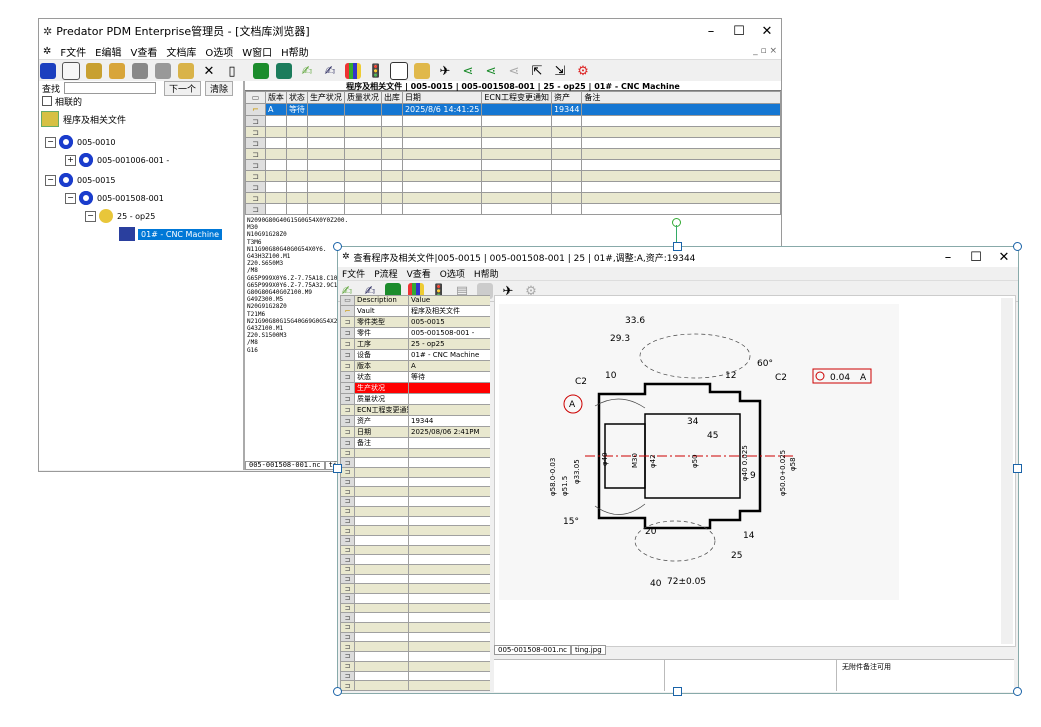  I want to click on signature-icon: ✍, so click(307, 71).